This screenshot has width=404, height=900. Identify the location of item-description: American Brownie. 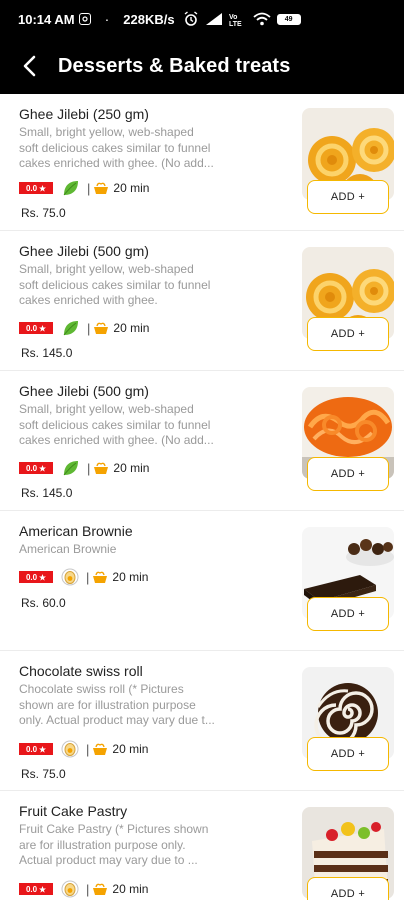
(68, 549).